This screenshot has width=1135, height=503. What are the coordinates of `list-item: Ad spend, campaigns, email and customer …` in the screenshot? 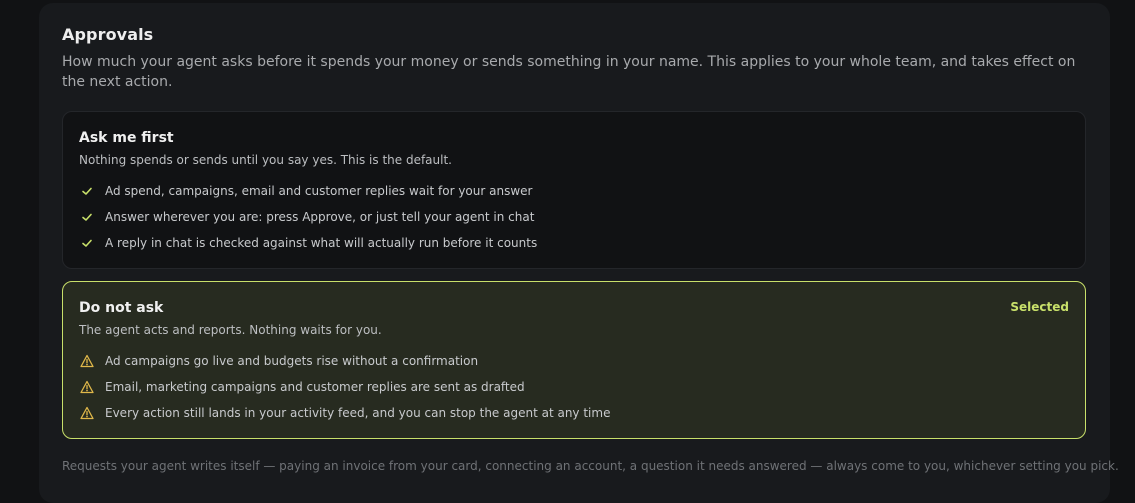 It's located at (305, 191).